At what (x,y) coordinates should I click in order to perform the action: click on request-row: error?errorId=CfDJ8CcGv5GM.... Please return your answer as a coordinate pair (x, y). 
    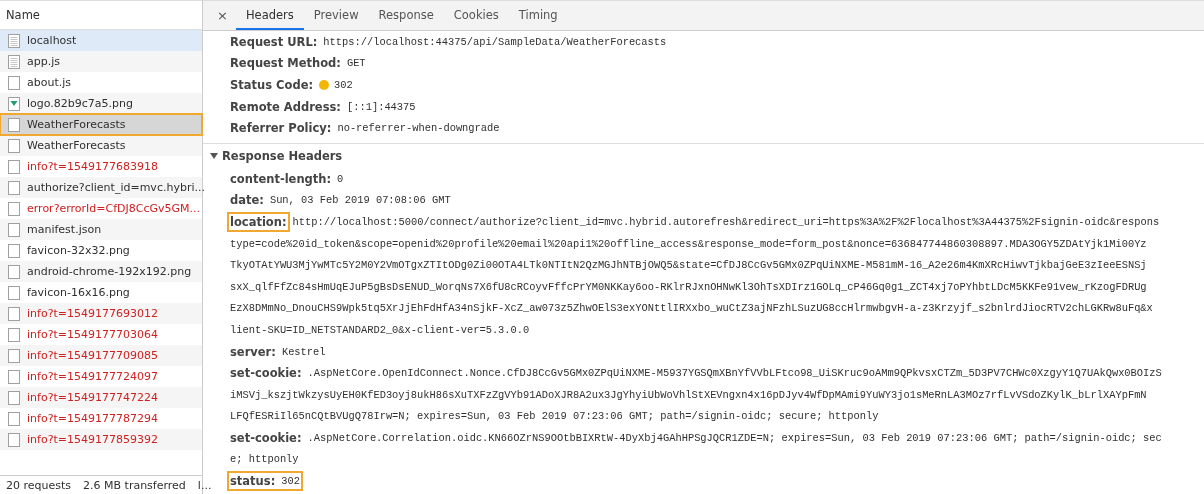
    Looking at the image, I should click on (101, 208).